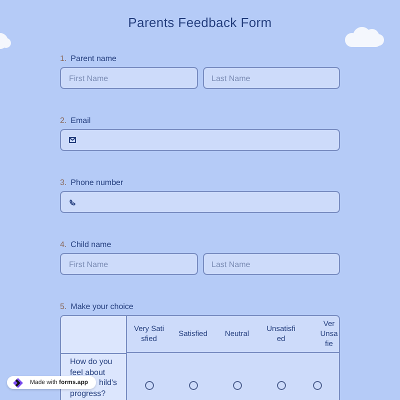 The height and width of the screenshot is (400, 400). What do you see at coordinates (93, 58) in the screenshot?
I see `question-label: Parent name` at bounding box center [93, 58].